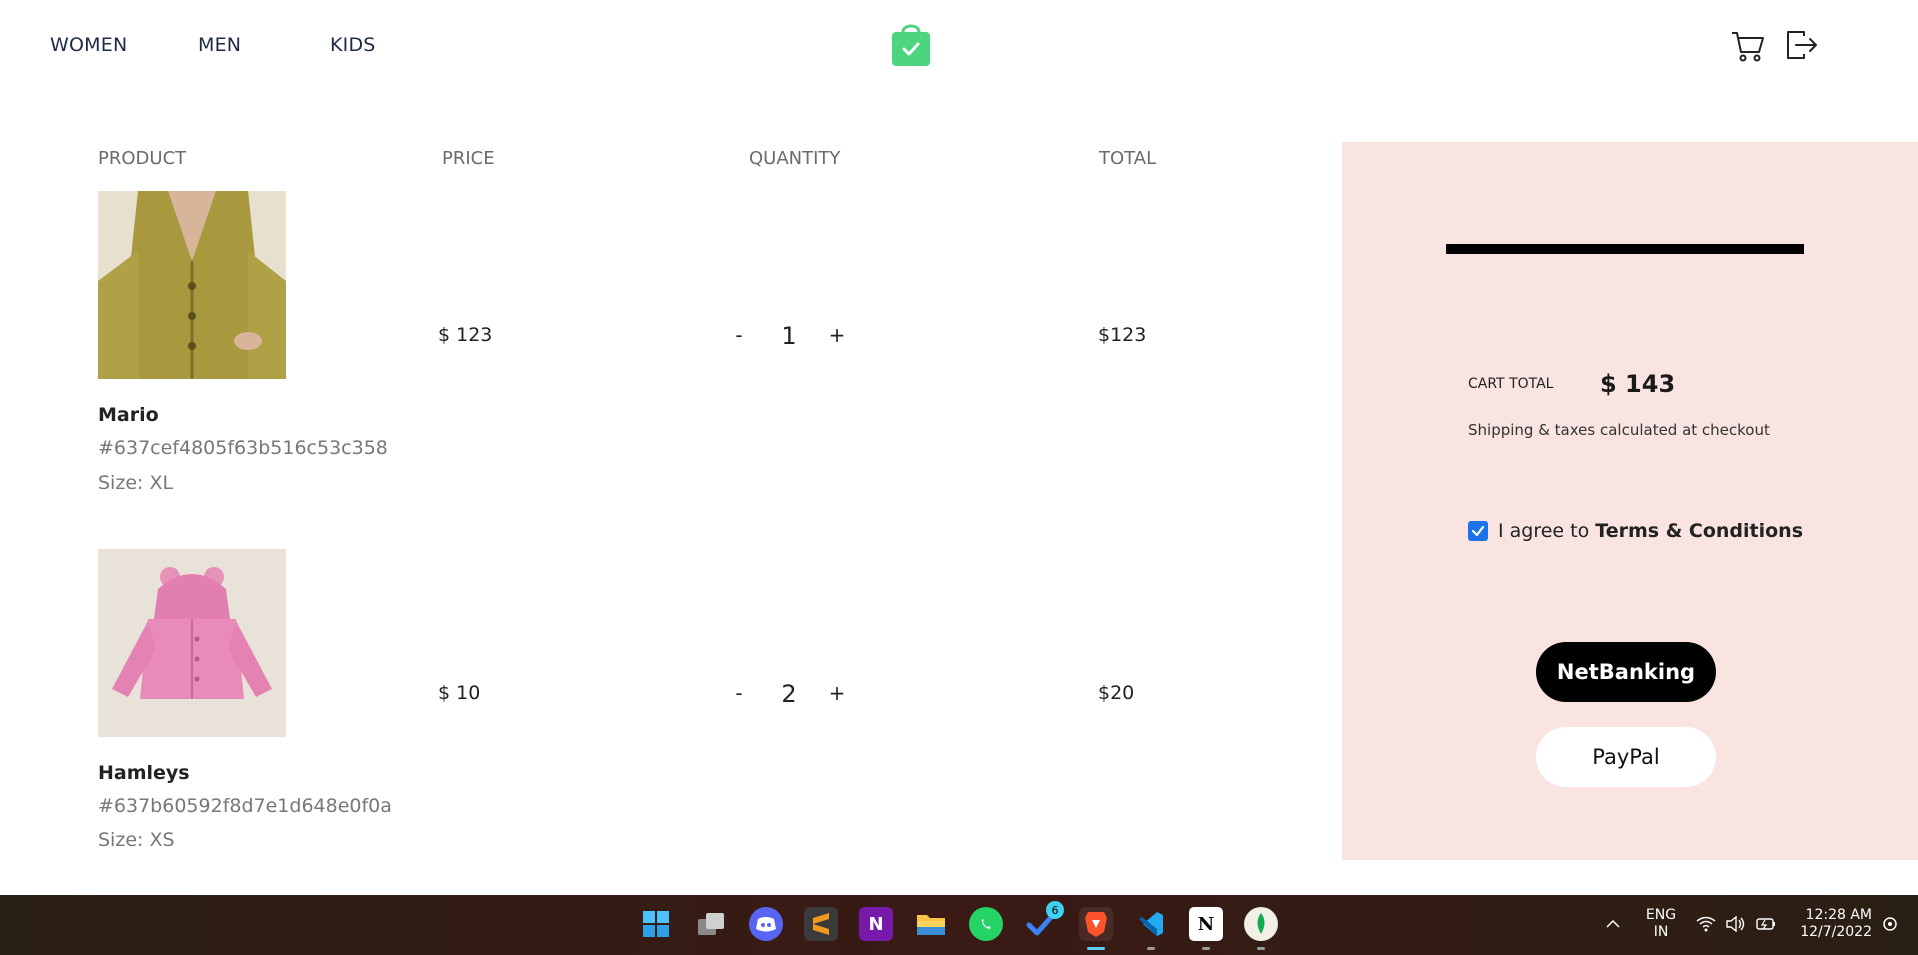 The height and width of the screenshot is (955, 1918). I want to click on column-header-total: TOTAL, so click(1128, 158).